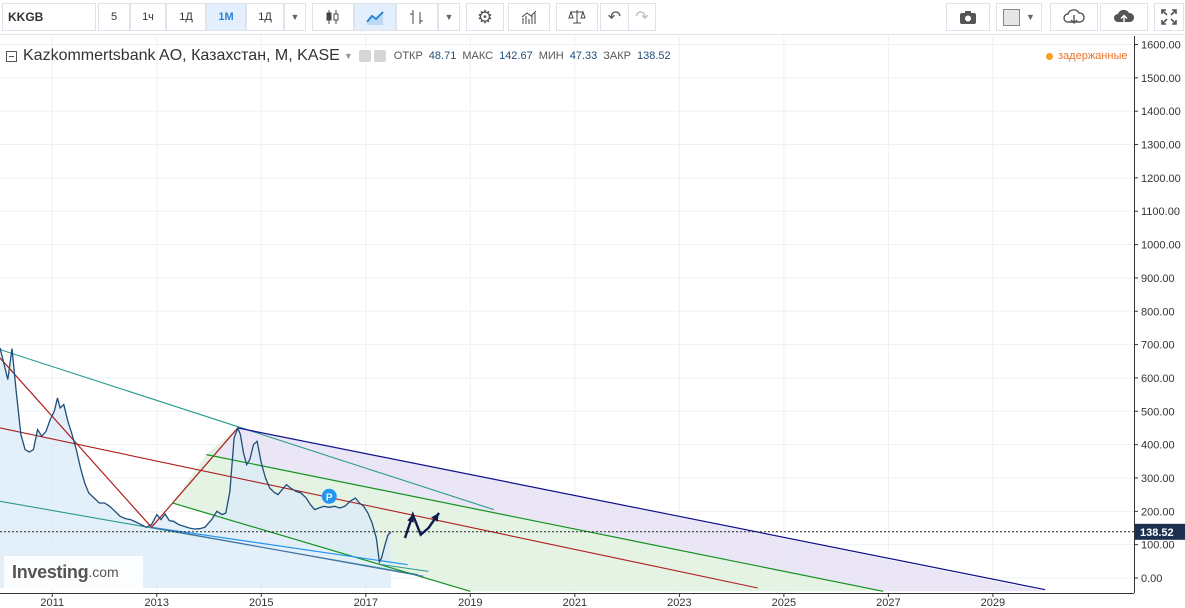 This screenshot has height=608, width=1185. What do you see at coordinates (679, 602) in the screenshot?
I see `x-tick-label: 2023` at bounding box center [679, 602].